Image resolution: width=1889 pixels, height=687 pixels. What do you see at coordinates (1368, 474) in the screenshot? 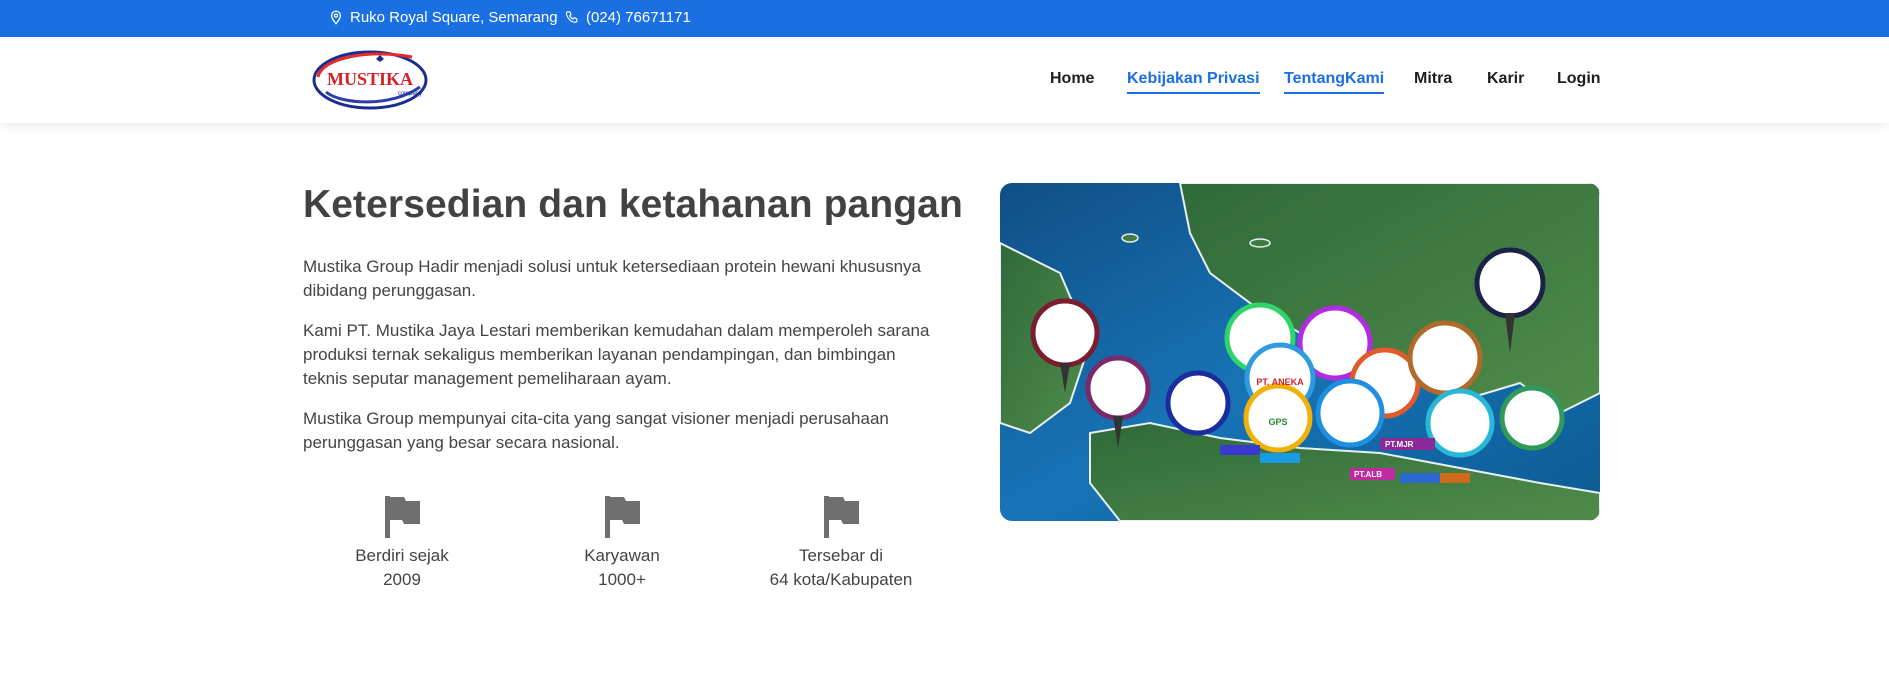
I see `map-label-alb: PT.ALB` at bounding box center [1368, 474].